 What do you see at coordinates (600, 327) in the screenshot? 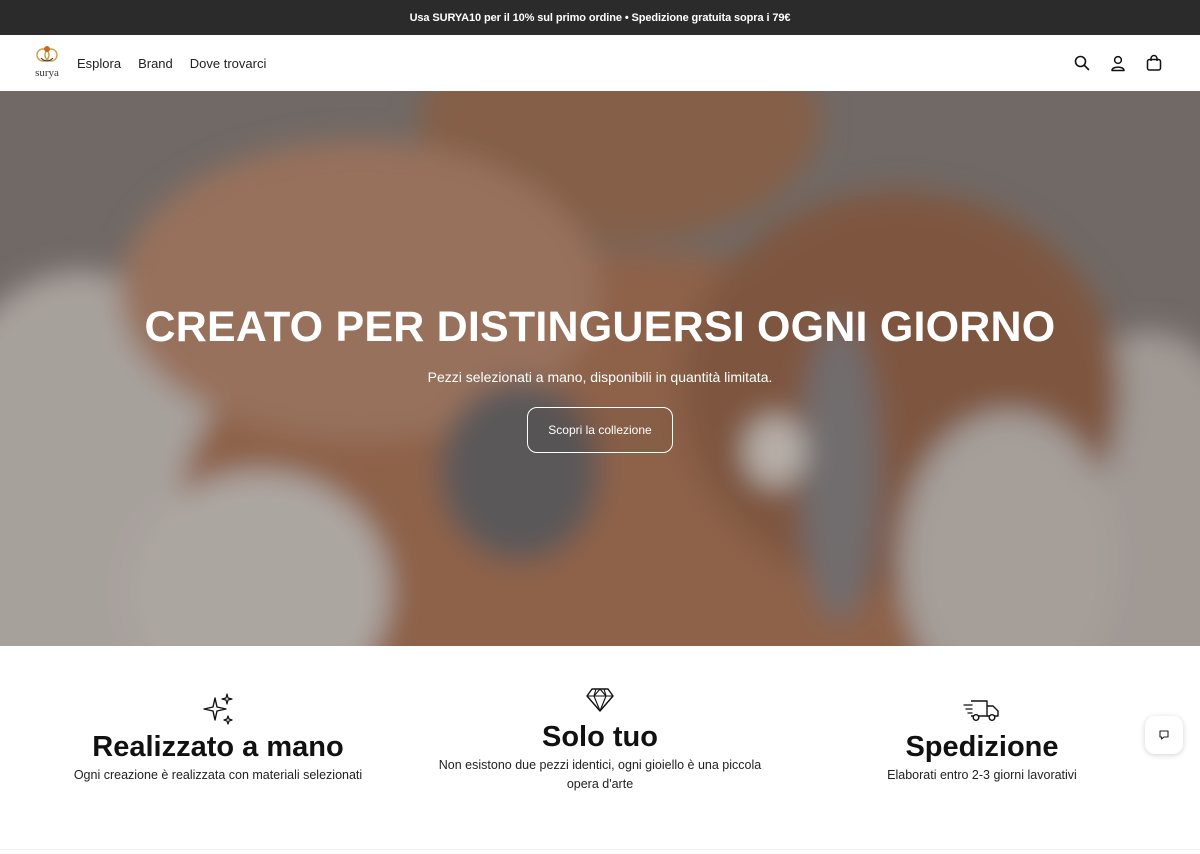
I see `hero-title: CREATO PER DISTINGUERSI OGNI GIORNO` at bounding box center [600, 327].